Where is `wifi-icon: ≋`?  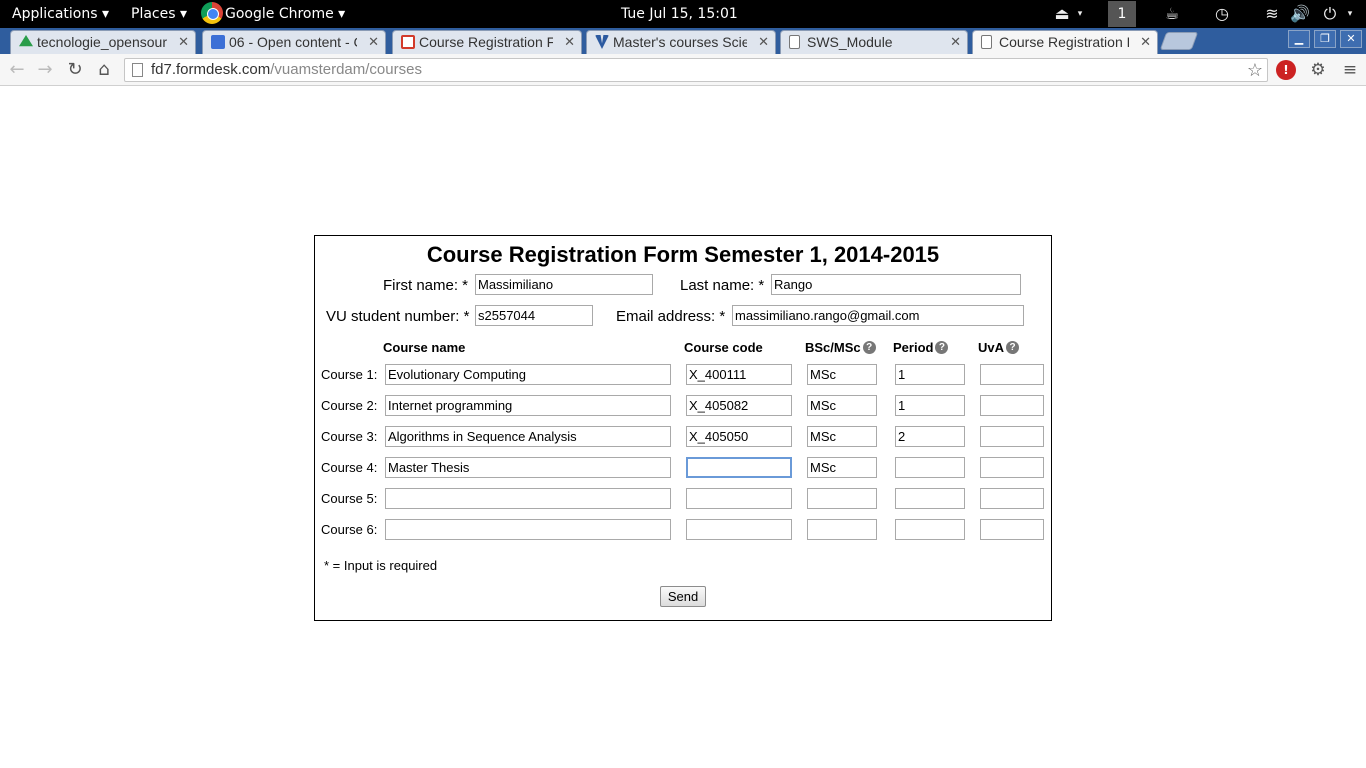
wifi-icon: ≋ is located at coordinates (1272, 14).